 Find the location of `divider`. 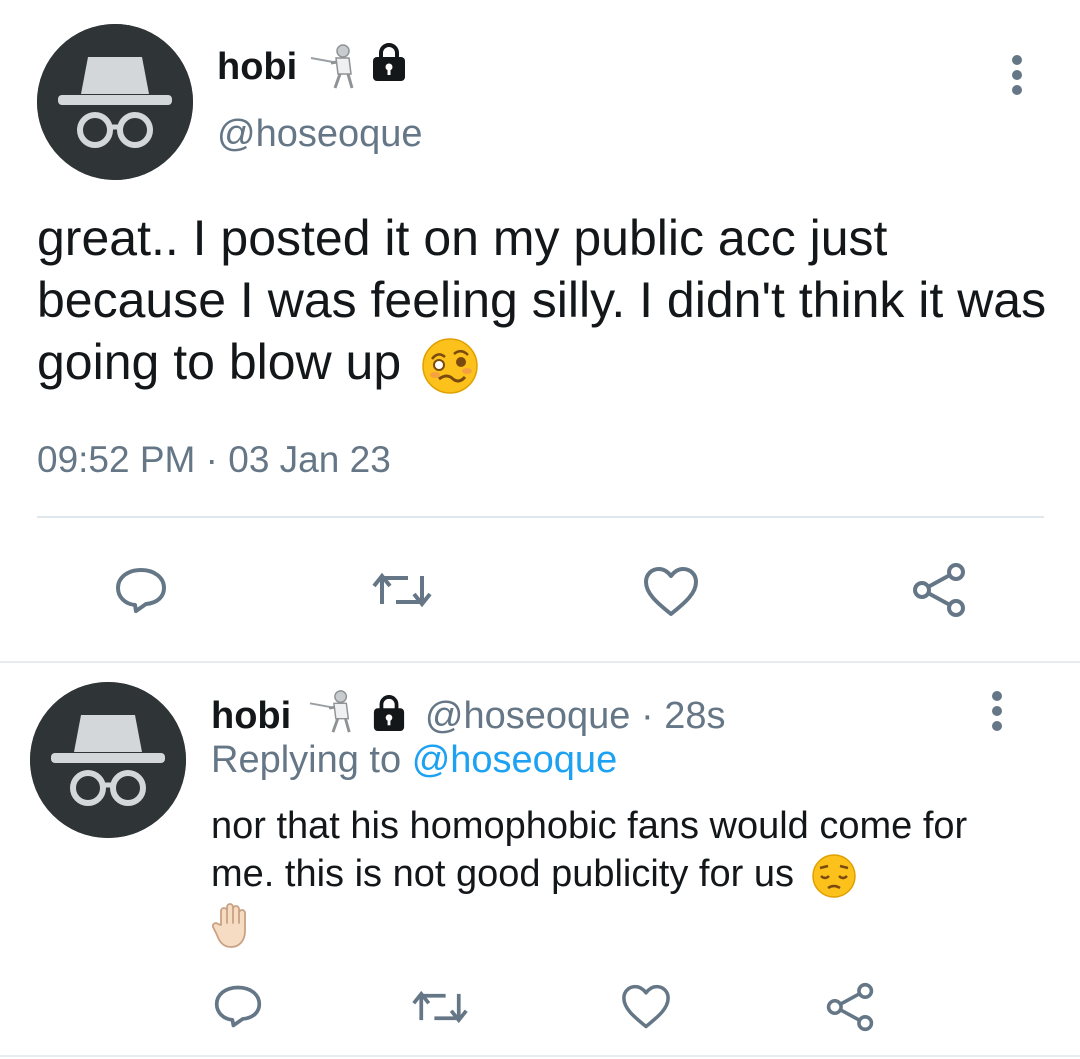

divider is located at coordinates (540, 517).